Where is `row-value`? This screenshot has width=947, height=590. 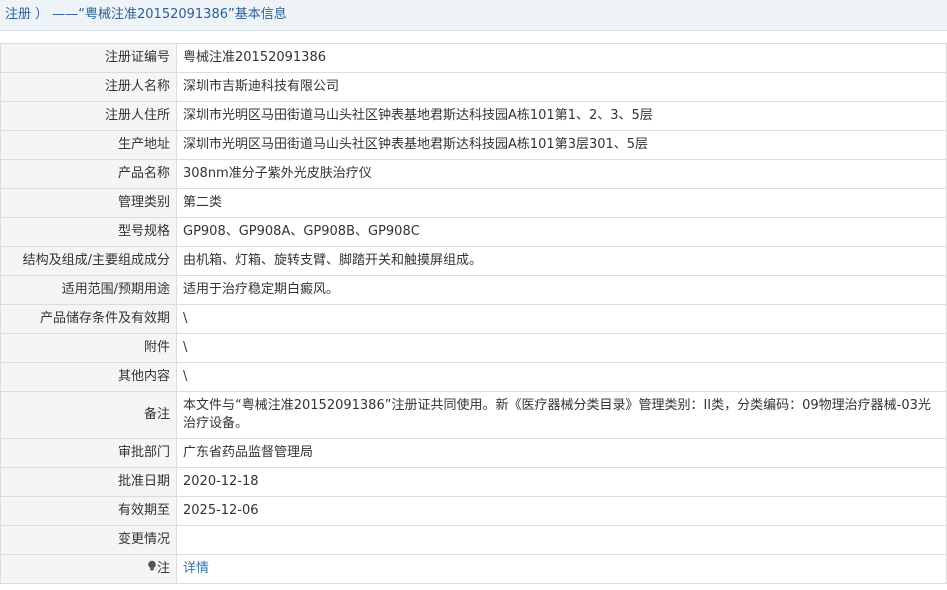 row-value is located at coordinates (561, 540).